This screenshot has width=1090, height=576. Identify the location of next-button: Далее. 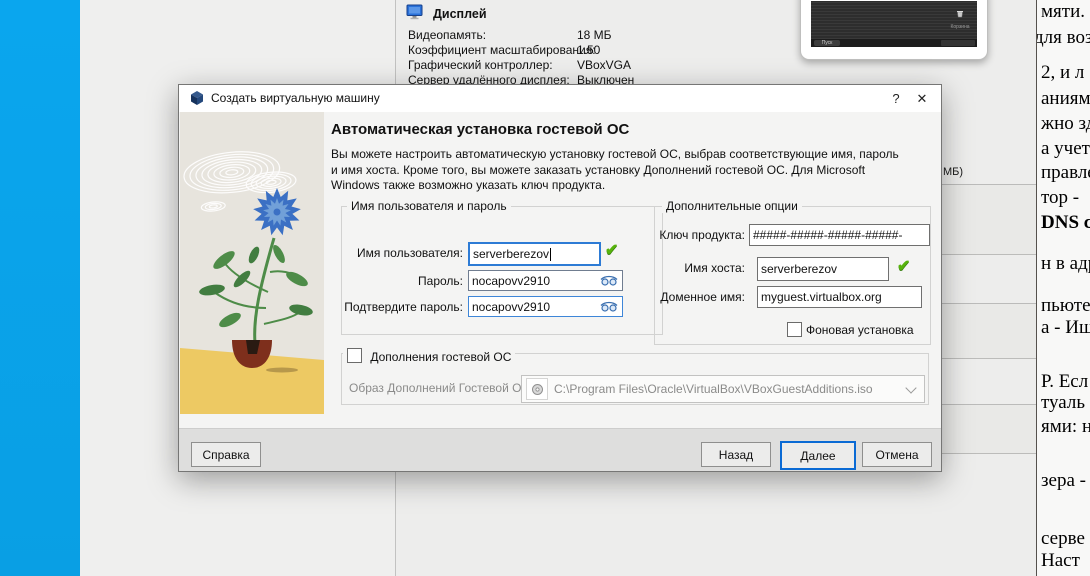
(818, 455).